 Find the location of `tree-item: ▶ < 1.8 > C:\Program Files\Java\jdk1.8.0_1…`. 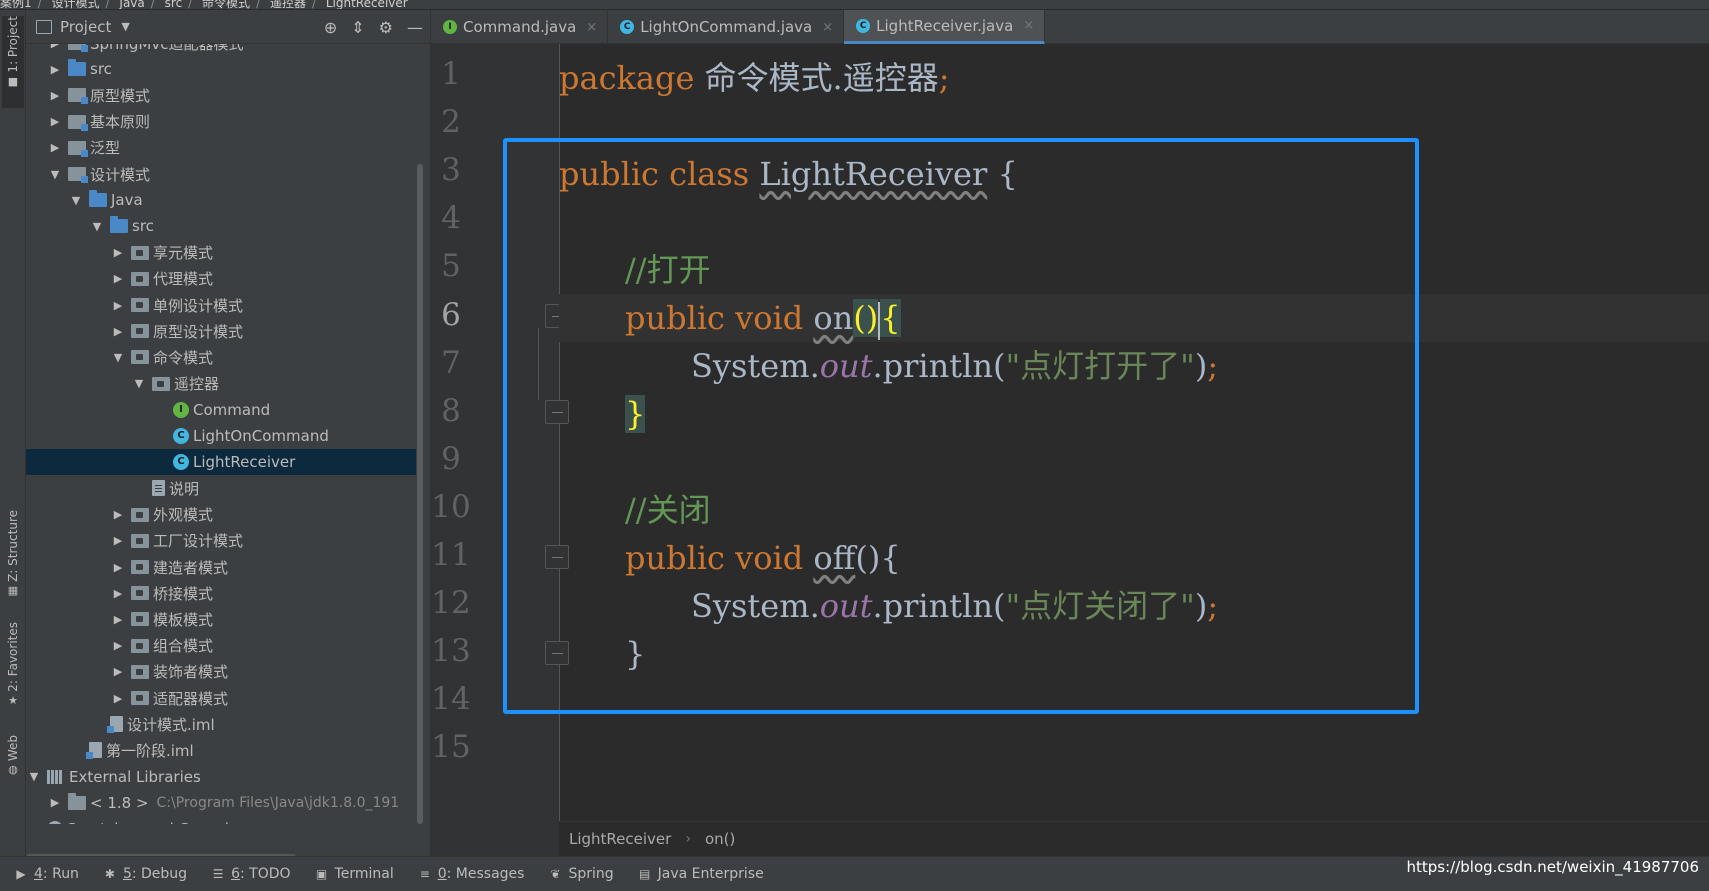

tree-item: ▶ < 1.8 > C:\Program Files\Java\jdk1.8.0_1… is located at coordinates (221, 803).